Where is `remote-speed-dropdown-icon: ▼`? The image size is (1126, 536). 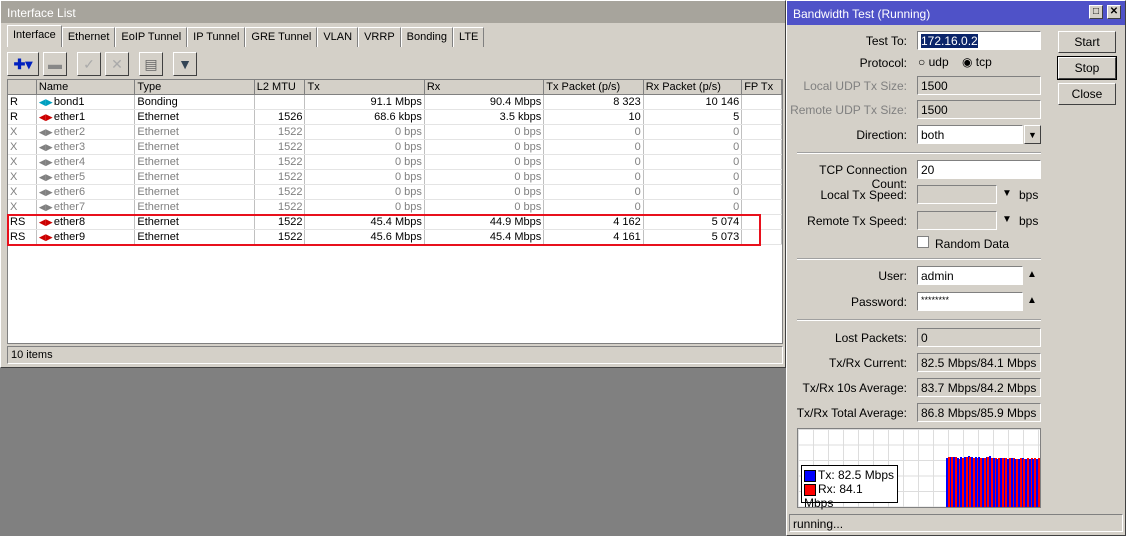 remote-speed-dropdown-icon: ▼ is located at coordinates (1007, 219).